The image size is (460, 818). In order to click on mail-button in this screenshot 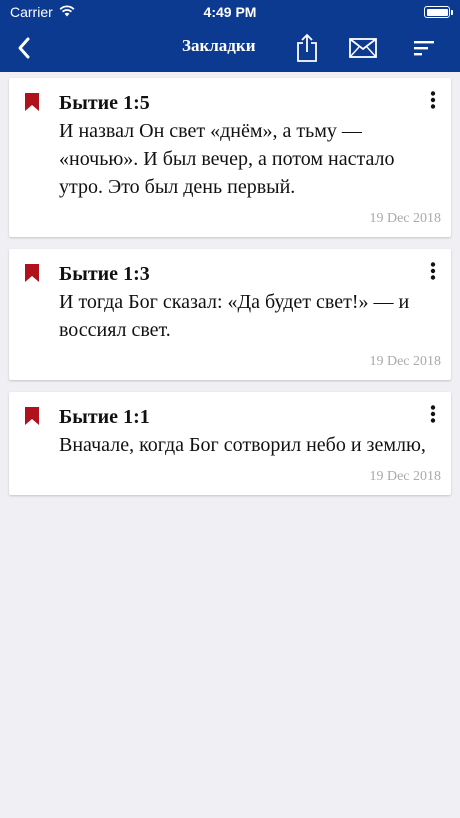, I will do `click(363, 48)`.